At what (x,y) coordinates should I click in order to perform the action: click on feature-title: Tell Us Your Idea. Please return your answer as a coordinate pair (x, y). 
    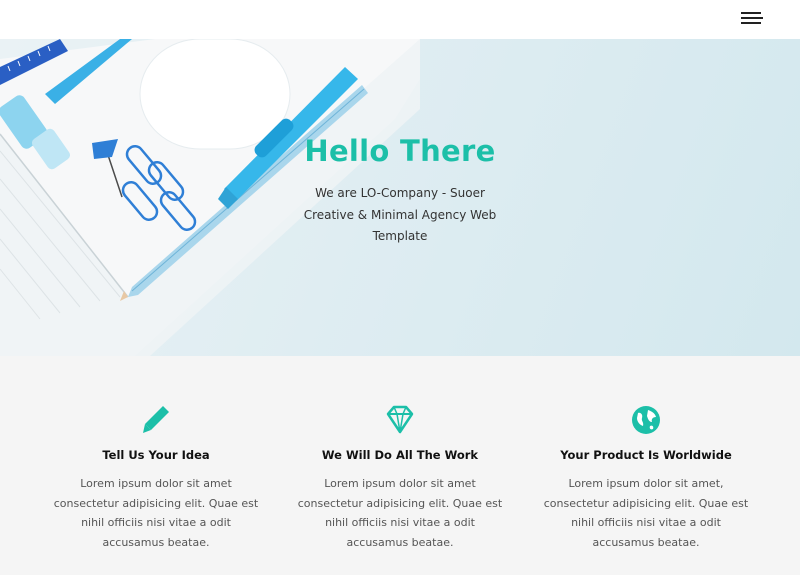
    Looking at the image, I should click on (156, 455).